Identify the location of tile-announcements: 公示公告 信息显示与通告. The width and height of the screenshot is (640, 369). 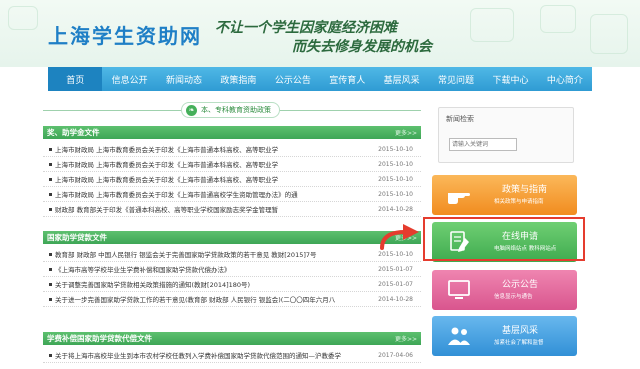
(504, 290).